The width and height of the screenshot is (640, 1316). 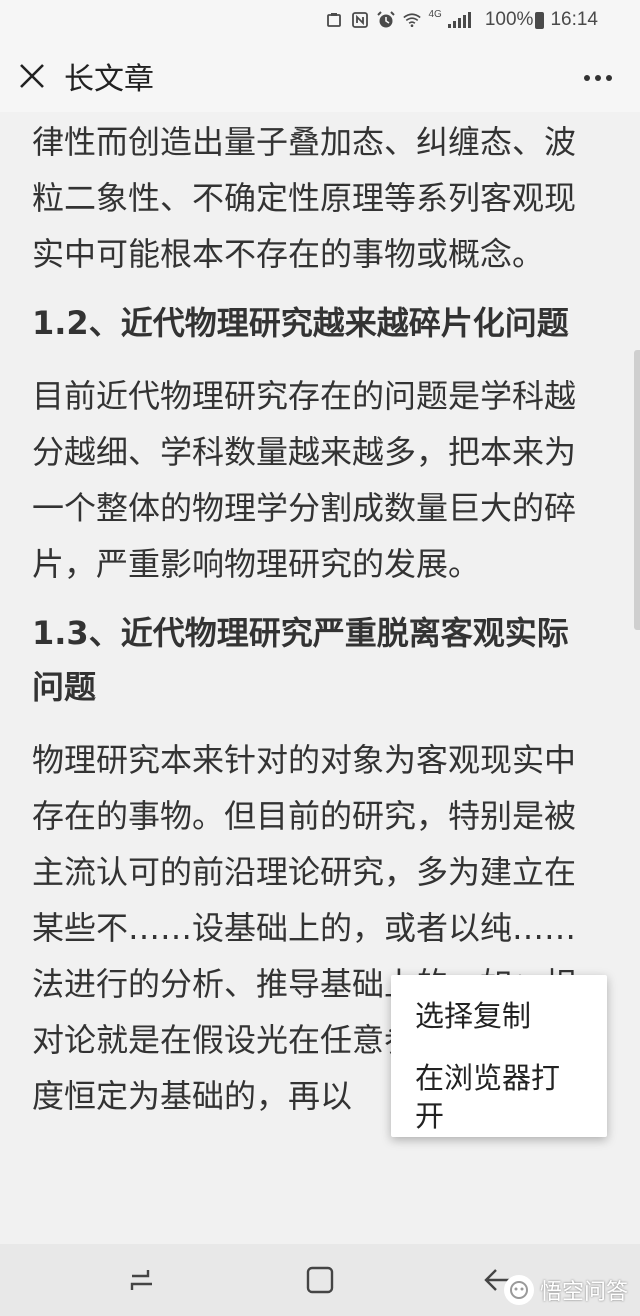 I want to click on scrollbar, so click(x=637, y=490).